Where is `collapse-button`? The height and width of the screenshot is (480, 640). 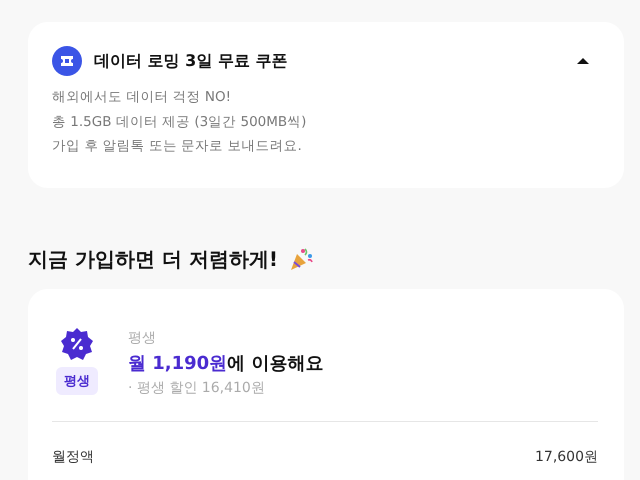
collapse-button is located at coordinates (583, 61).